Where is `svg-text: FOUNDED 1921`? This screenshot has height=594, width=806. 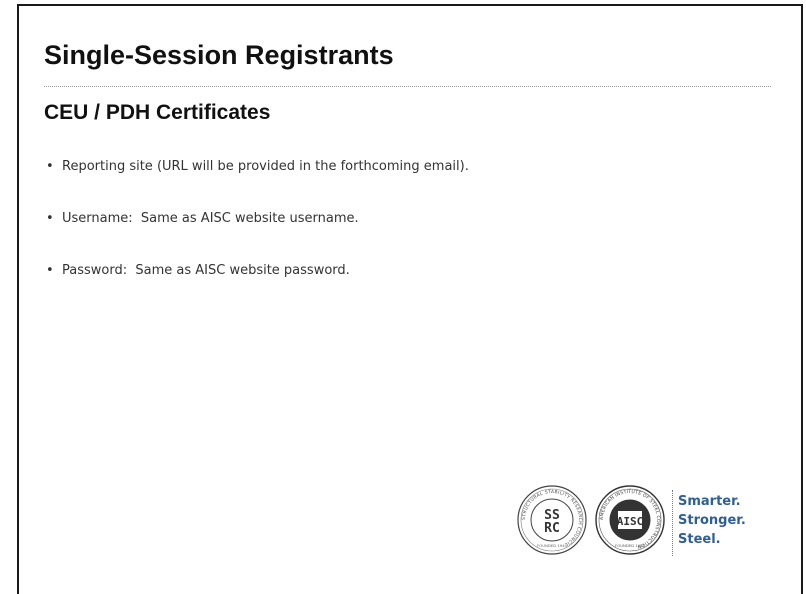 svg-text: FOUNDED 1921 is located at coordinates (630, 545).